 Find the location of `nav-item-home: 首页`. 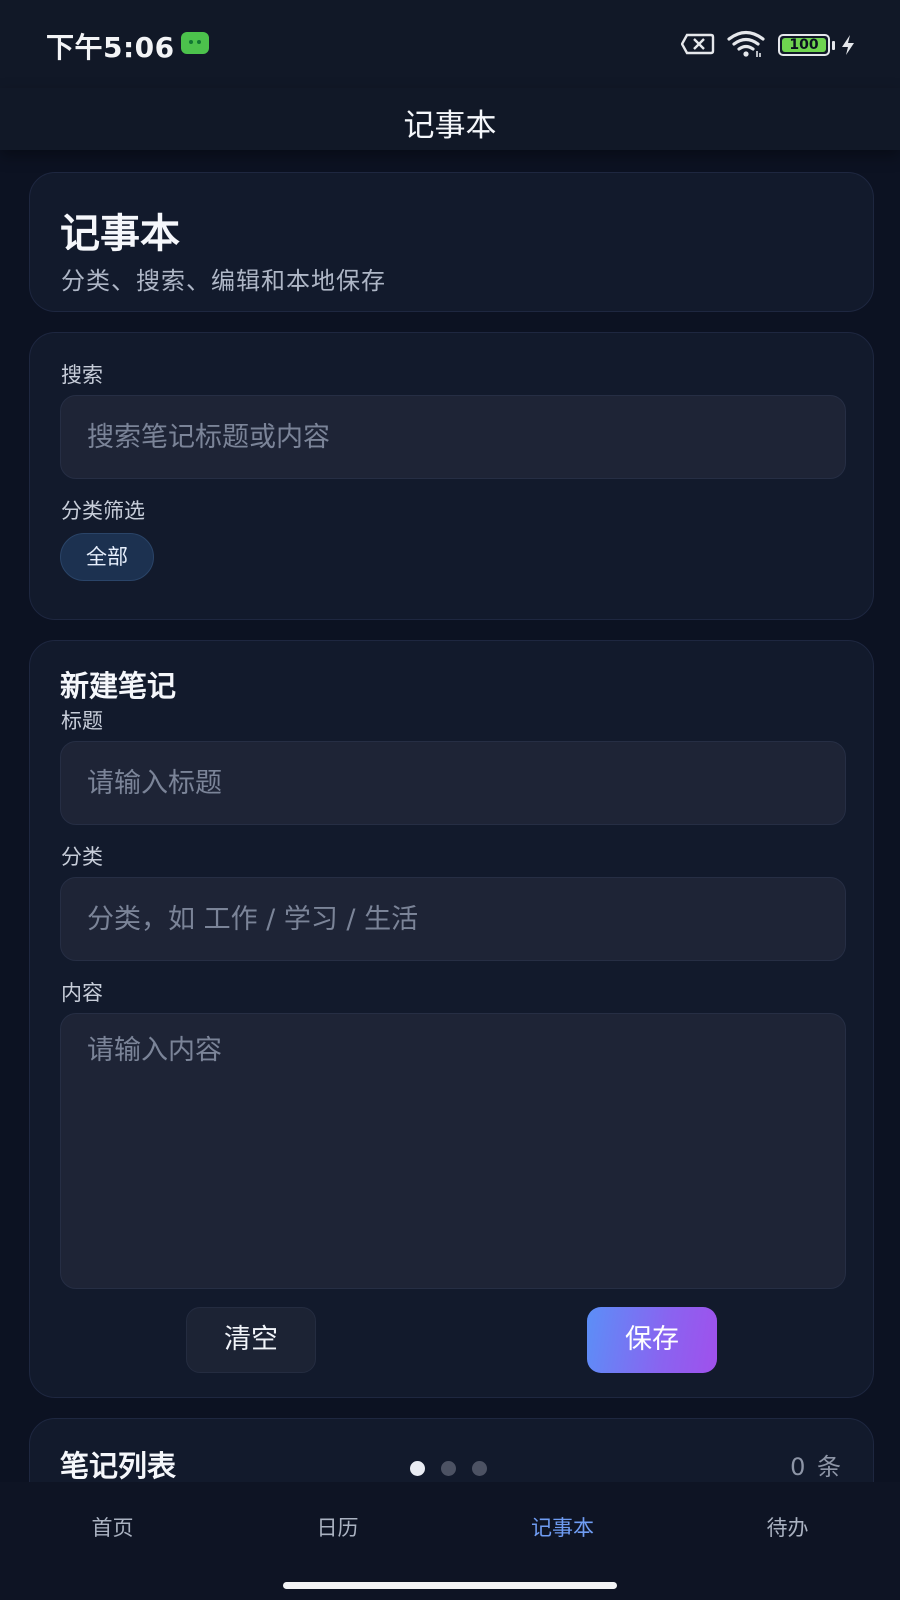

nav-item-home: 首页 is located at coordinates (112, 1527).